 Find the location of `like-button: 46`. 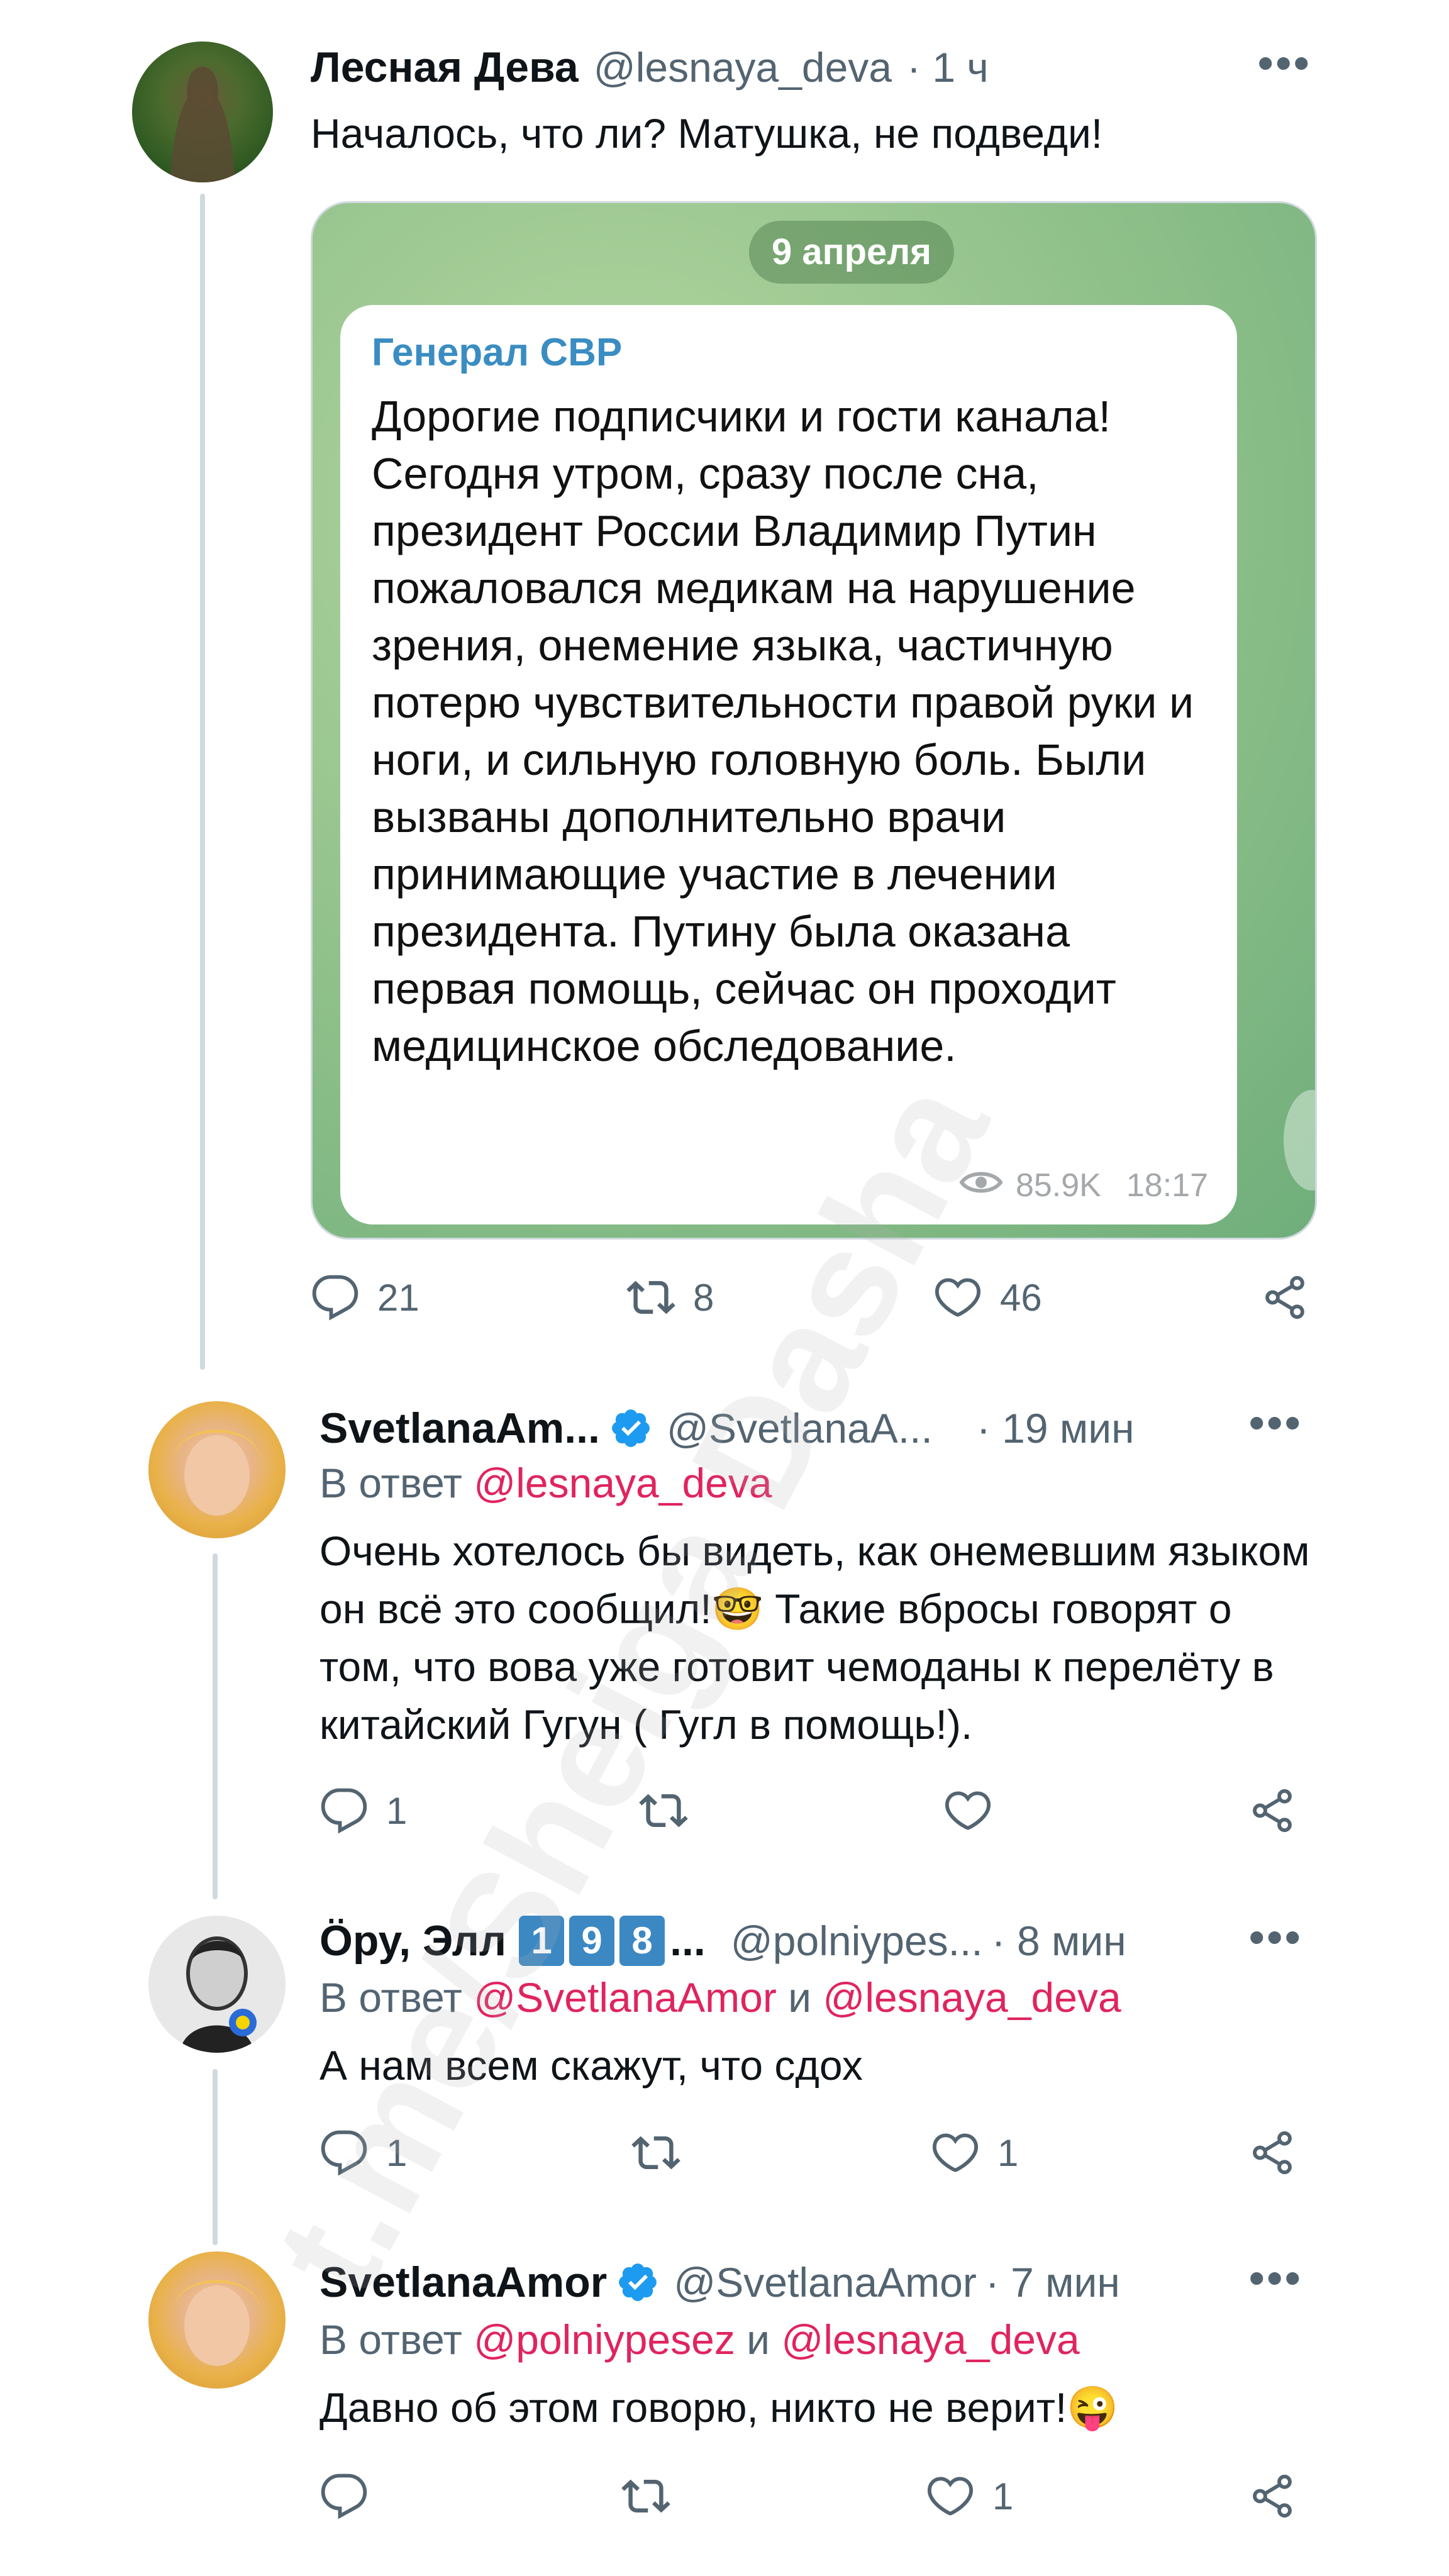

like-button: 46 is located at coordinates (987, 1297).